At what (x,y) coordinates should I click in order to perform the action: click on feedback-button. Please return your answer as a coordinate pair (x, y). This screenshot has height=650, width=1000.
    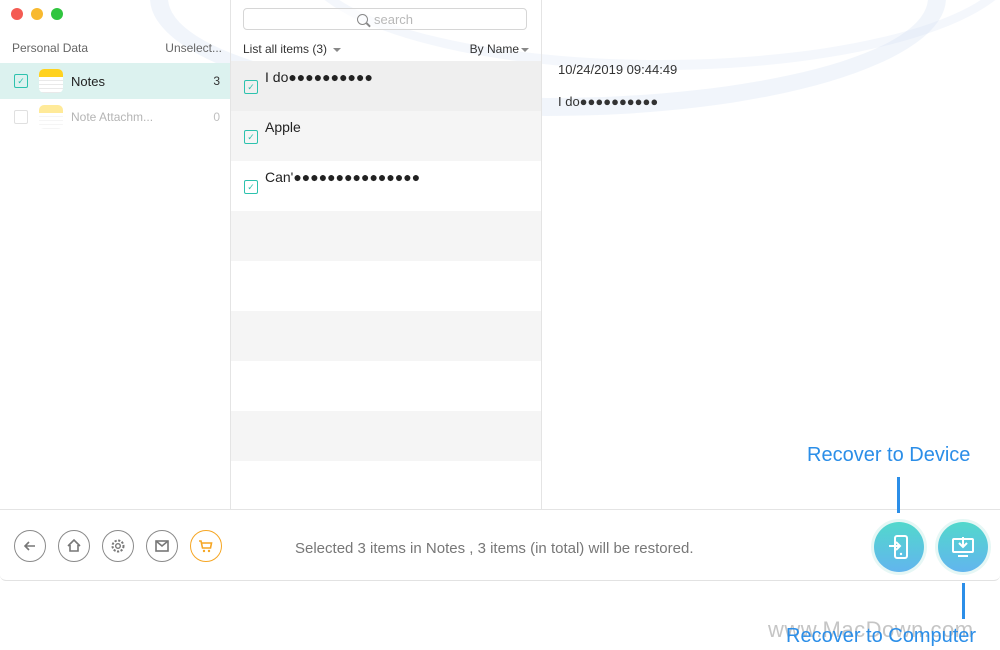
    Looking at the image, I should click on (162, 546).